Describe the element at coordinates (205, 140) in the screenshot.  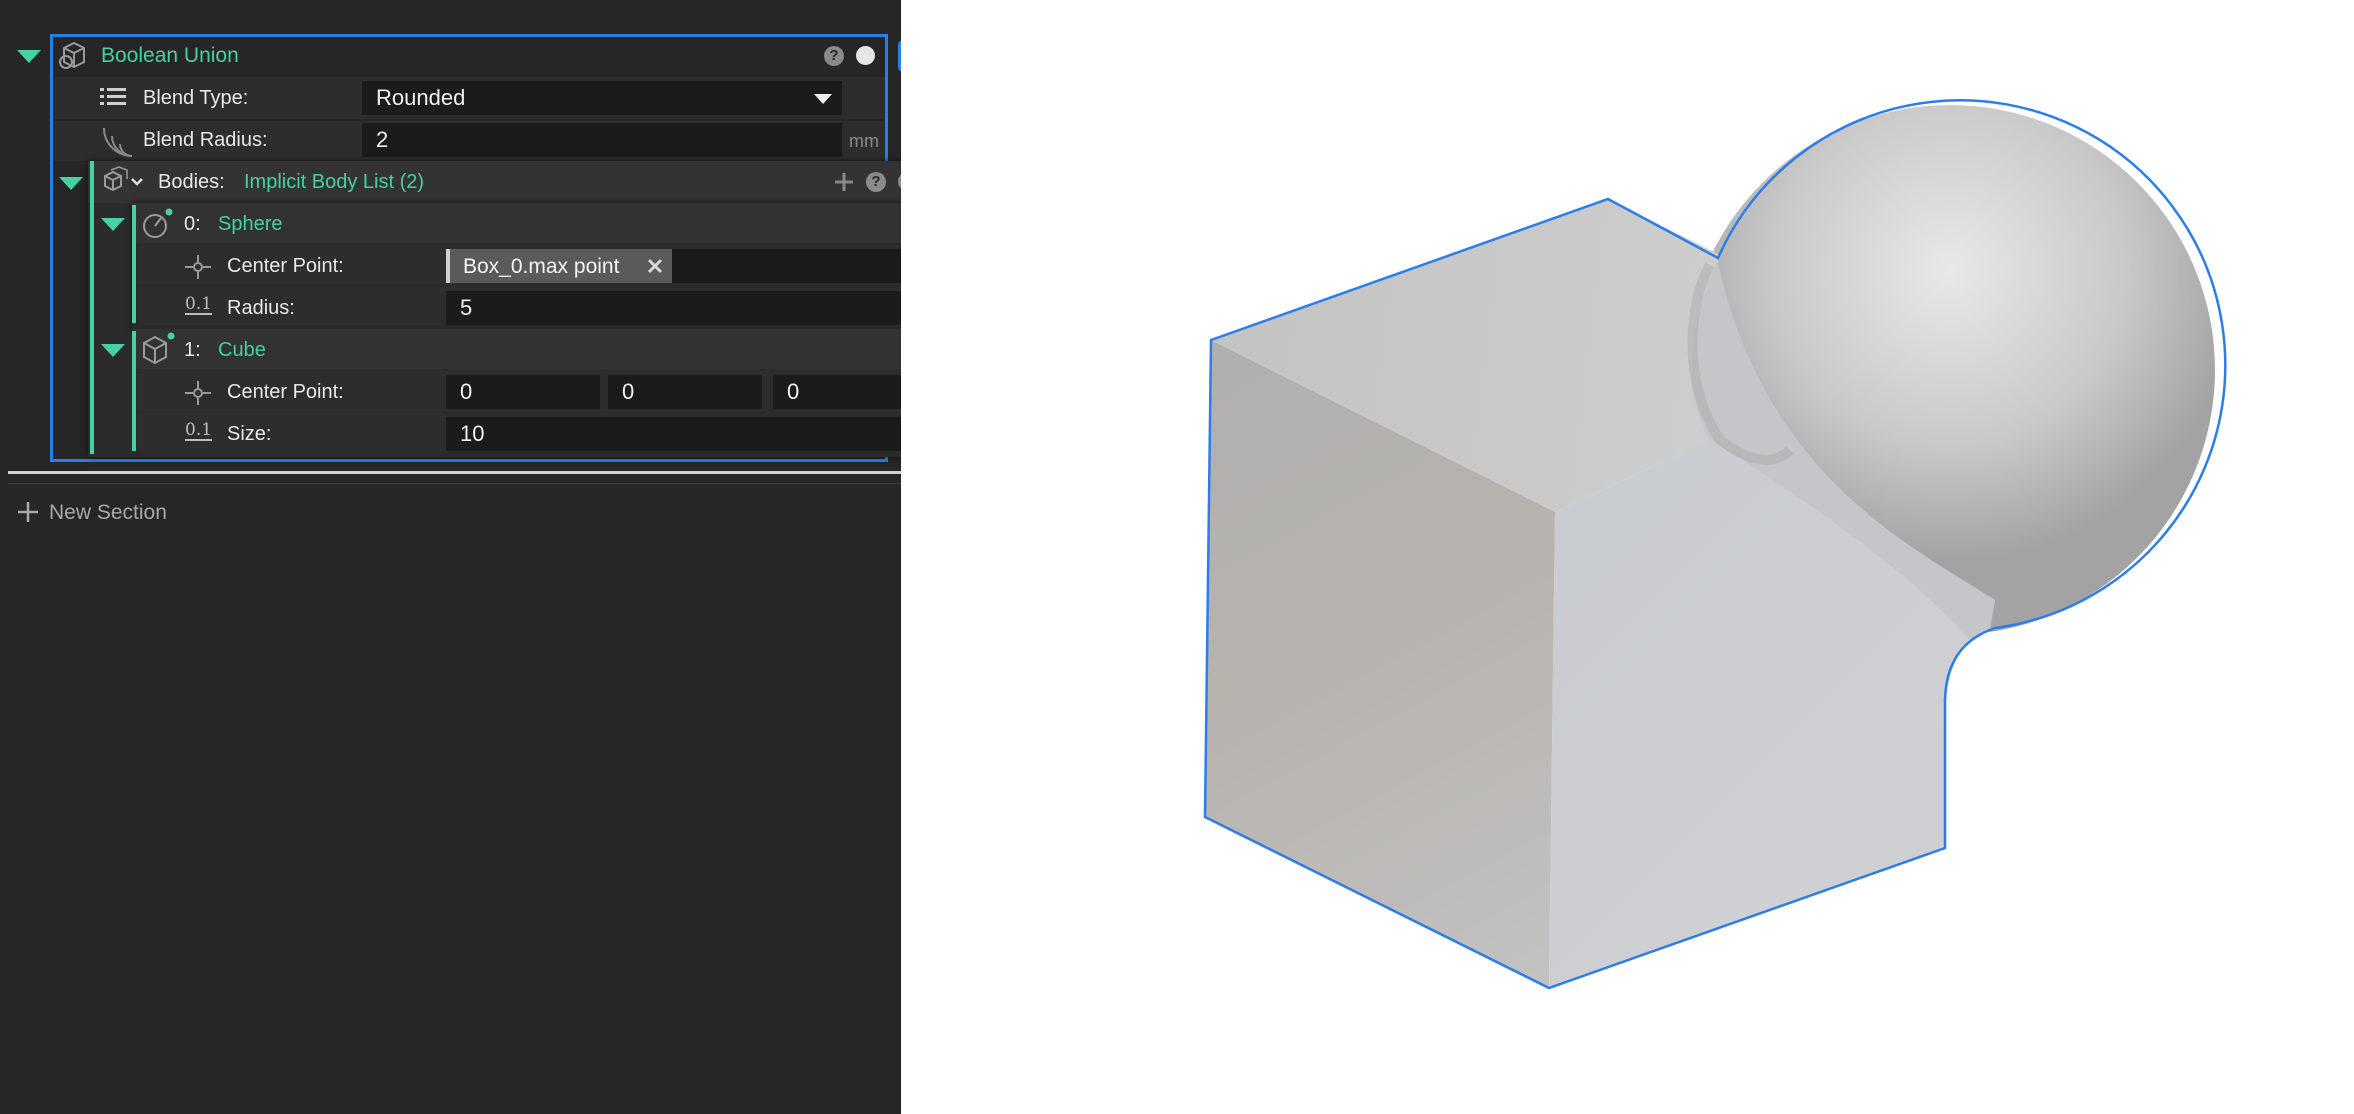
I see `blend-radius-label: Blend Radius:` at that location.